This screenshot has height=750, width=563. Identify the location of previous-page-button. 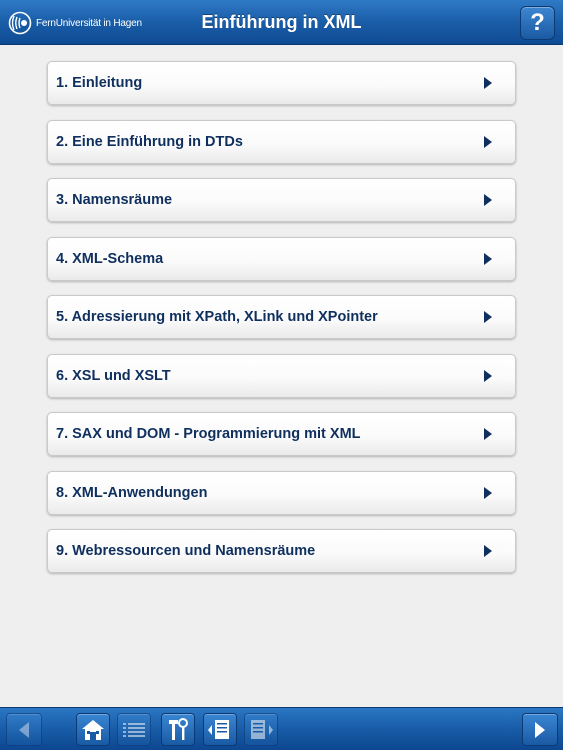
(220, 729).